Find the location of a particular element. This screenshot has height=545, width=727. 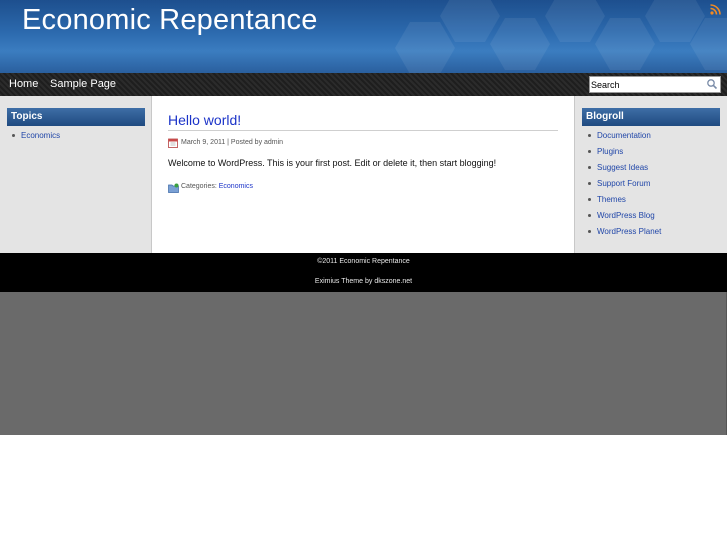

search-icon is located at coordinates (712, 84).